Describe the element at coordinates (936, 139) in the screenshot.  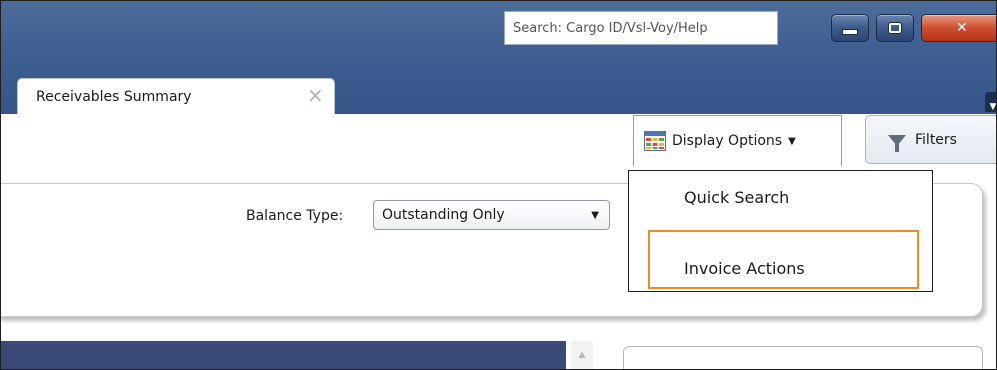
I see `filters-label: Filters` at that location.